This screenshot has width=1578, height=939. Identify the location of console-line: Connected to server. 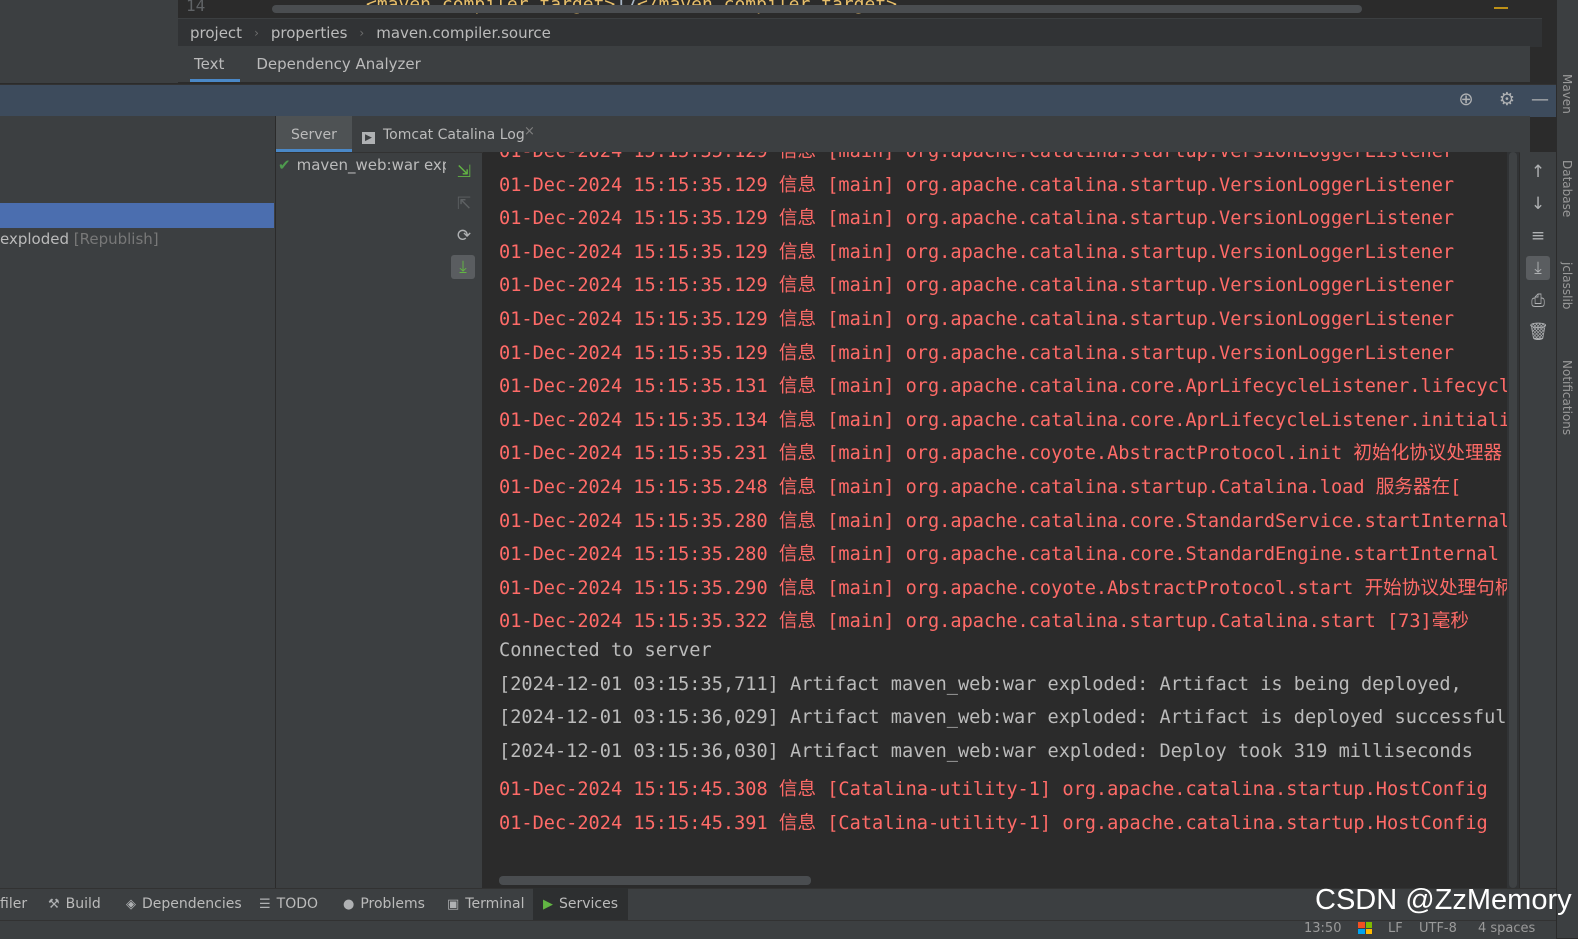
(605, 650).